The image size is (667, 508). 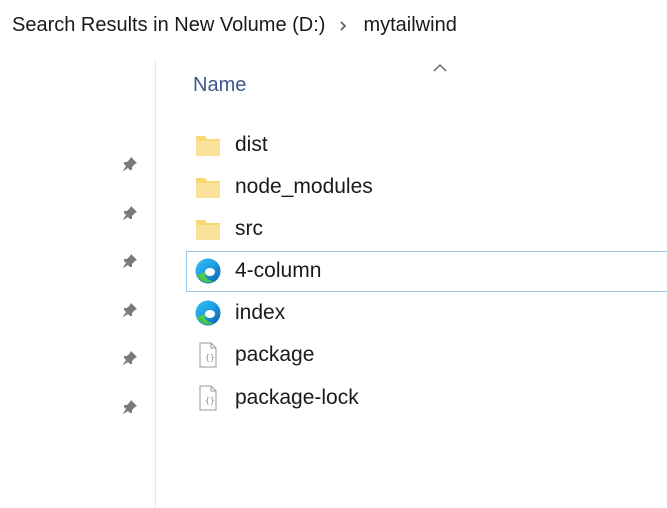 What do you see at coordinates (260, 313) in the screenshot?
I see `file-name: index` at bounding box center [260, 313].